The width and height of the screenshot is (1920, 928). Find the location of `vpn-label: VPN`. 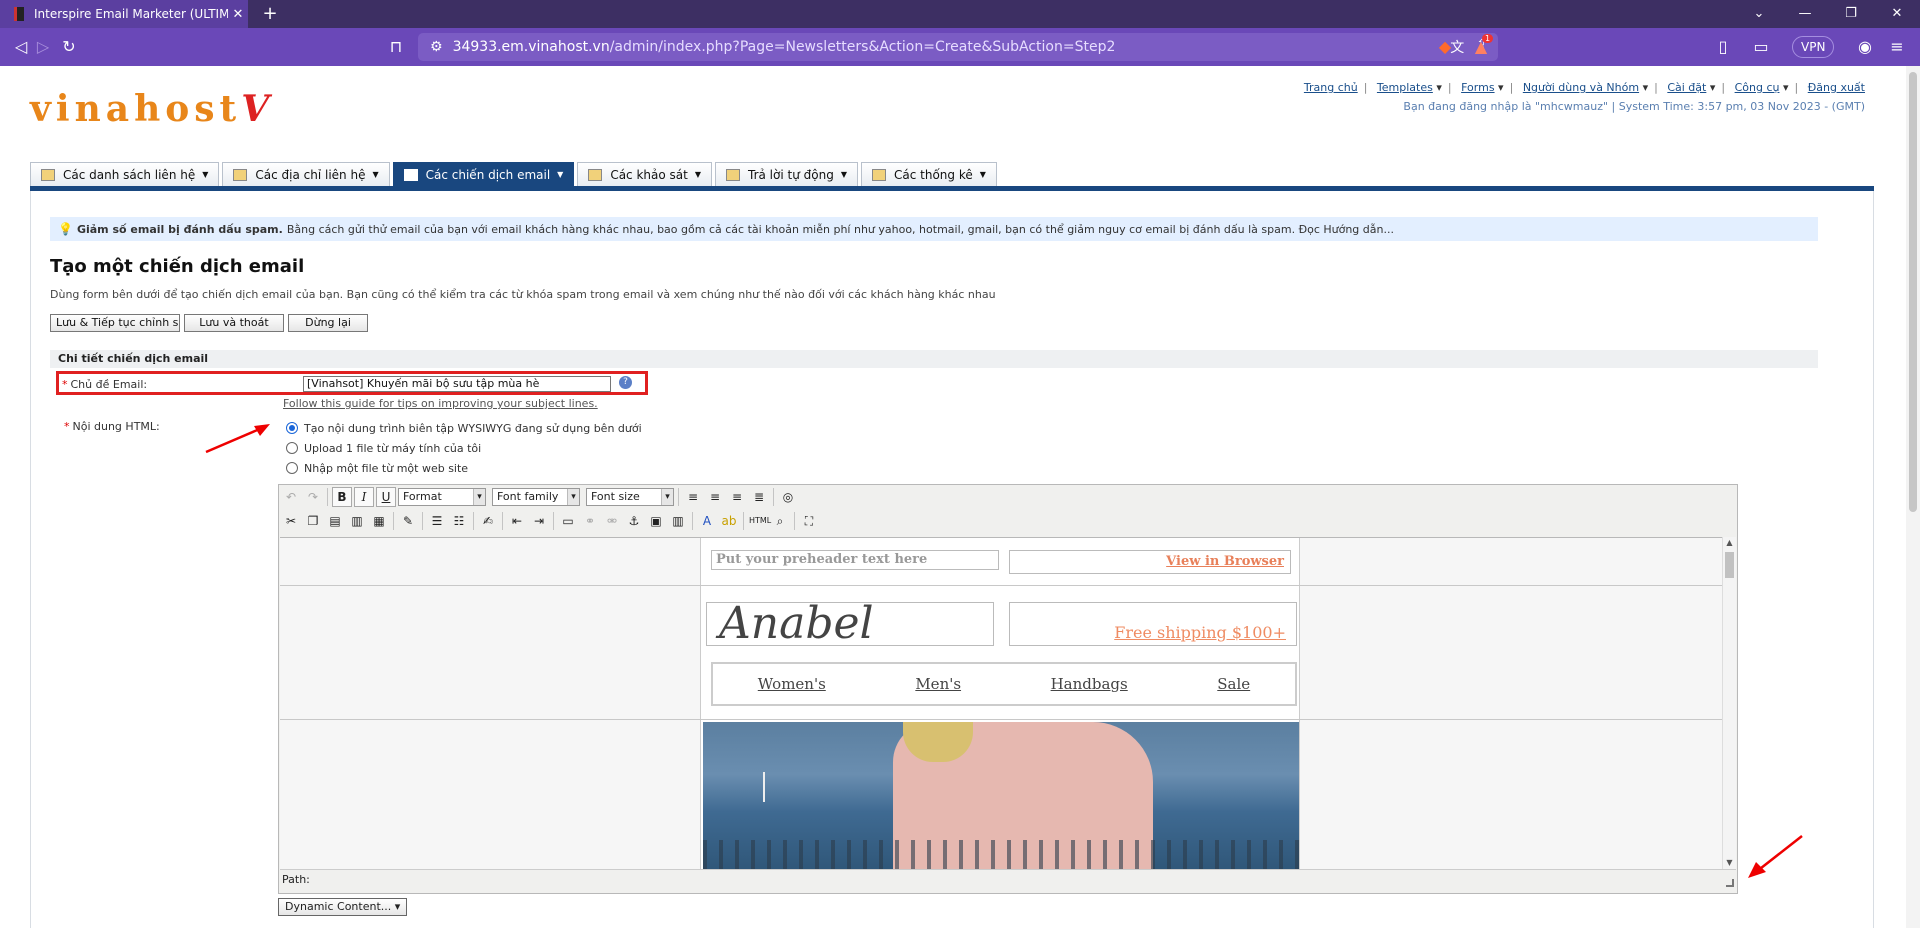

vpn-label: VPN is located at coordinates (1813, 47).